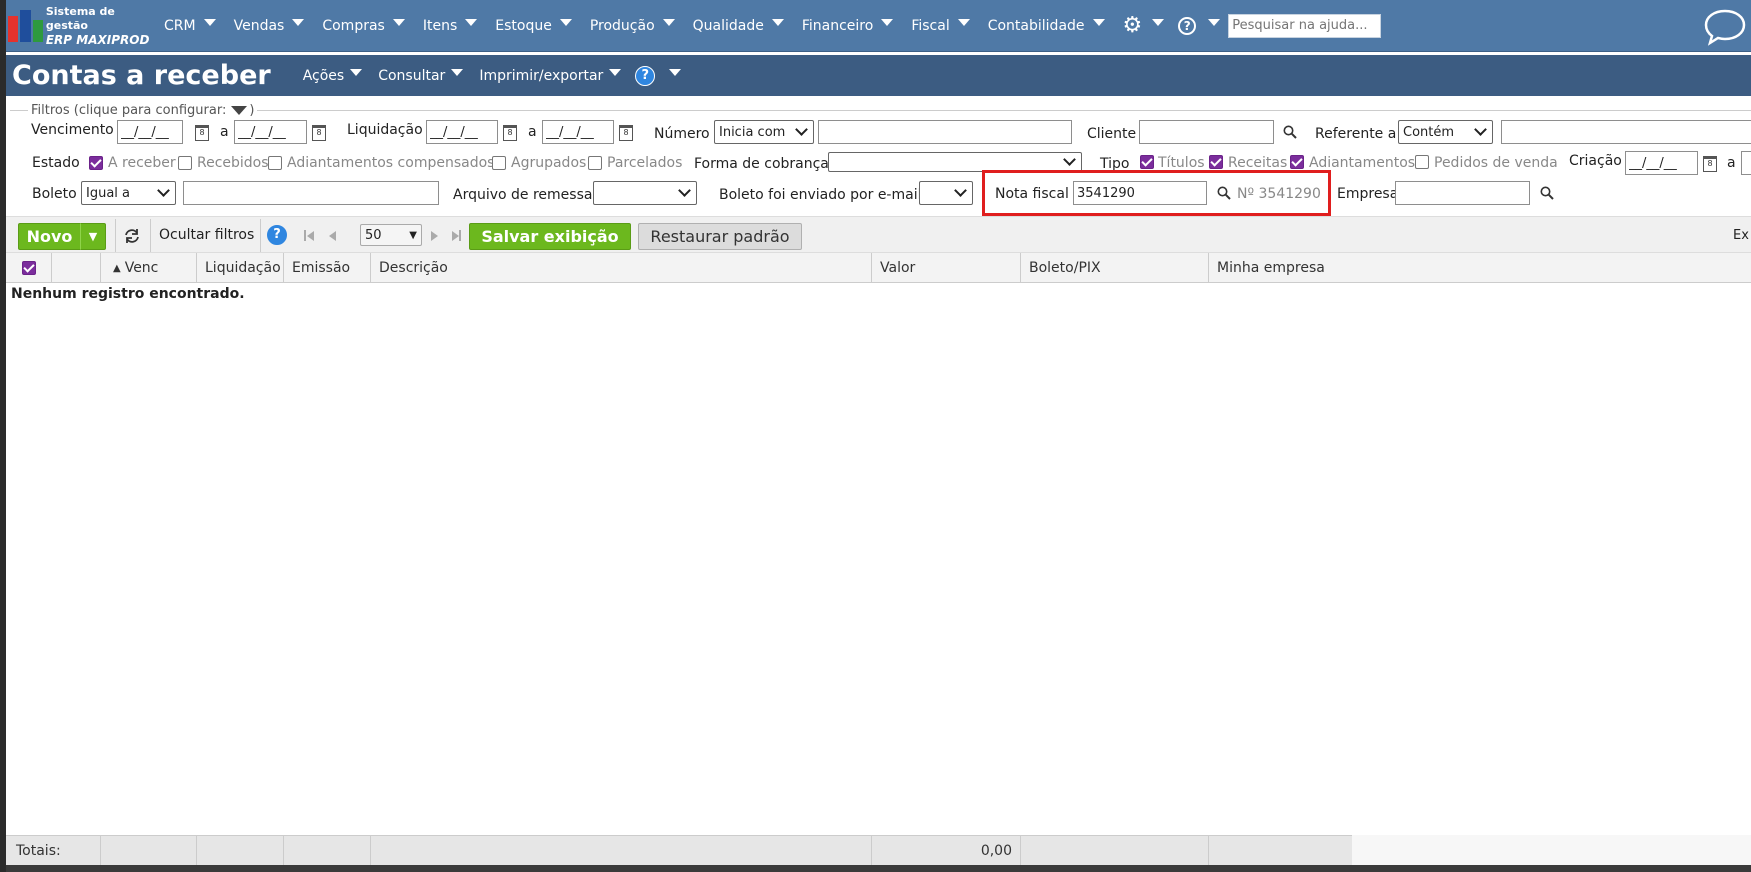 This screenshot has width=1751, height=872. I want to click on next-page-icon, so click(434, 236).